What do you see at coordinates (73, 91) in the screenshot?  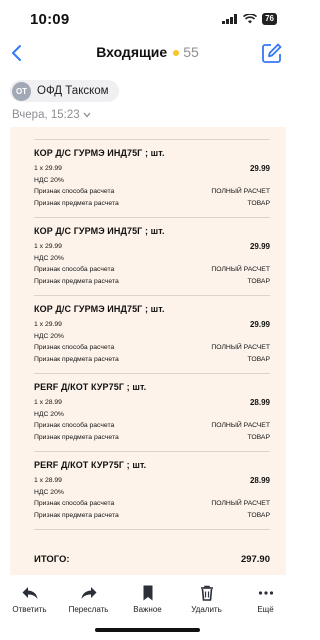 I see `sender-name: ОФД Такском` at bounding box center [73, 91].